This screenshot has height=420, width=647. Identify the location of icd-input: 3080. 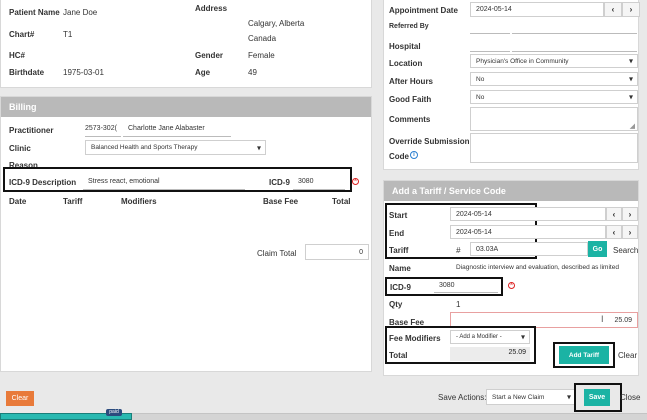
(319, 182).